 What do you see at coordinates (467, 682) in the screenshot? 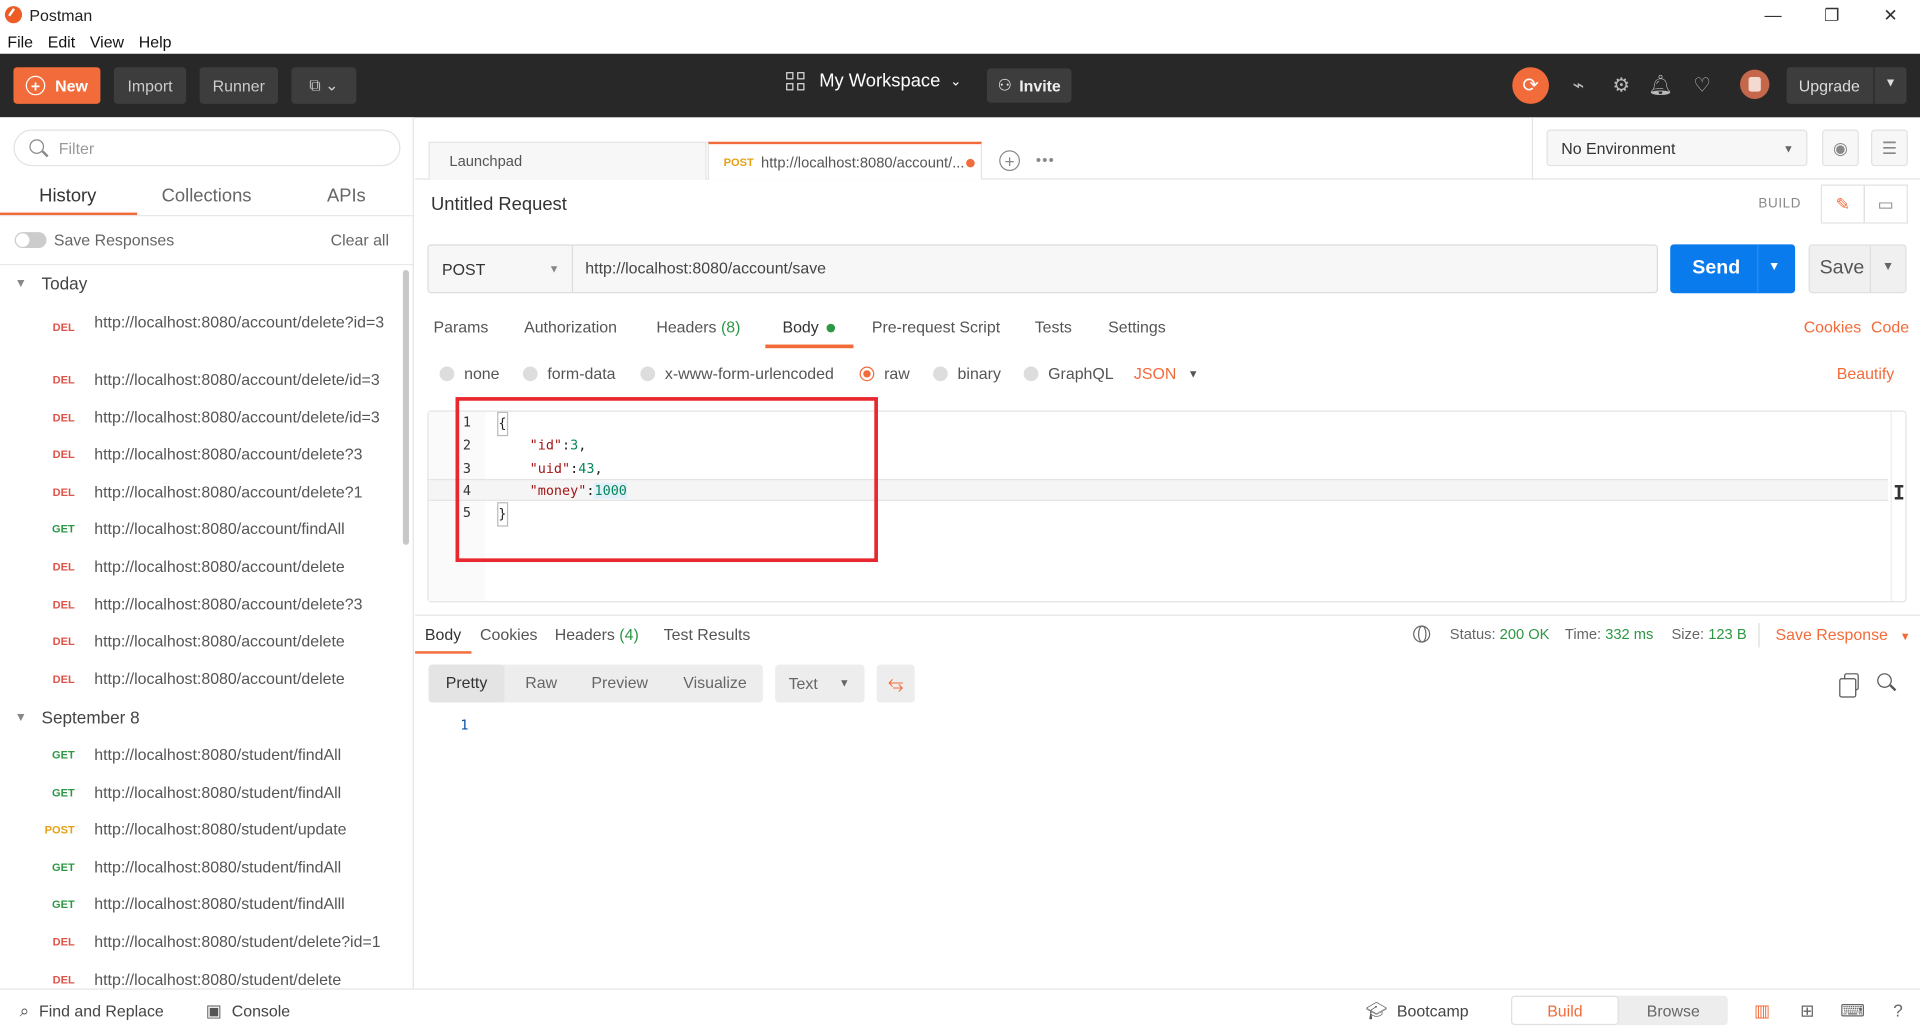
I see `view-pretty: Pretty` at bounding box center [467, 682].